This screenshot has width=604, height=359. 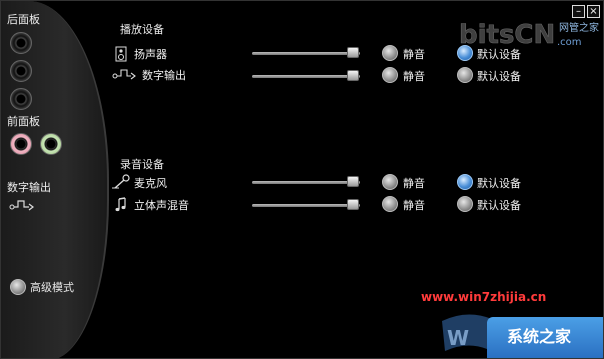 I want to click on stereo-mix-mute-label: 静音, so click(x=414, y=205).